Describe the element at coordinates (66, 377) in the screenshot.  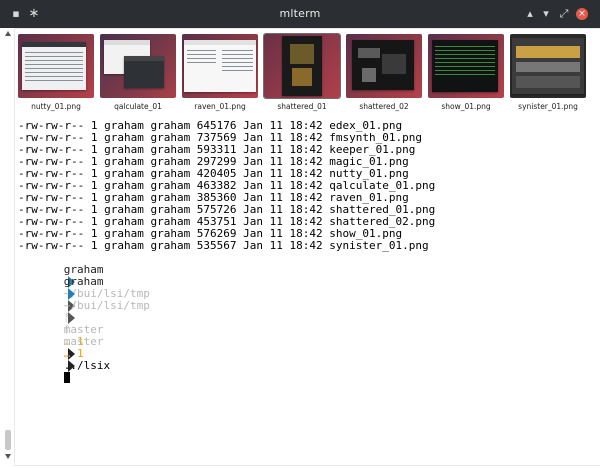
I see `text-cursor` at that location.